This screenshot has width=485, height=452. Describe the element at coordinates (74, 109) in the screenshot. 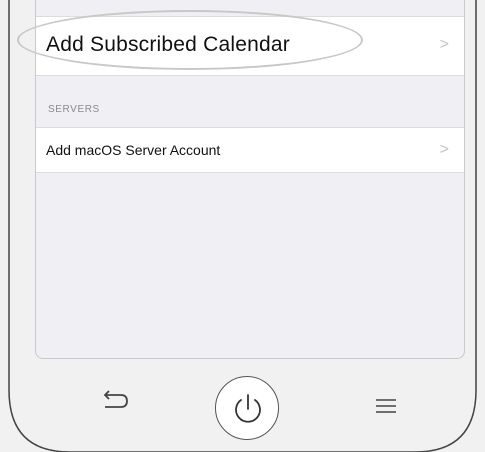

I see `section-header-servers: SERVERS` at that location.